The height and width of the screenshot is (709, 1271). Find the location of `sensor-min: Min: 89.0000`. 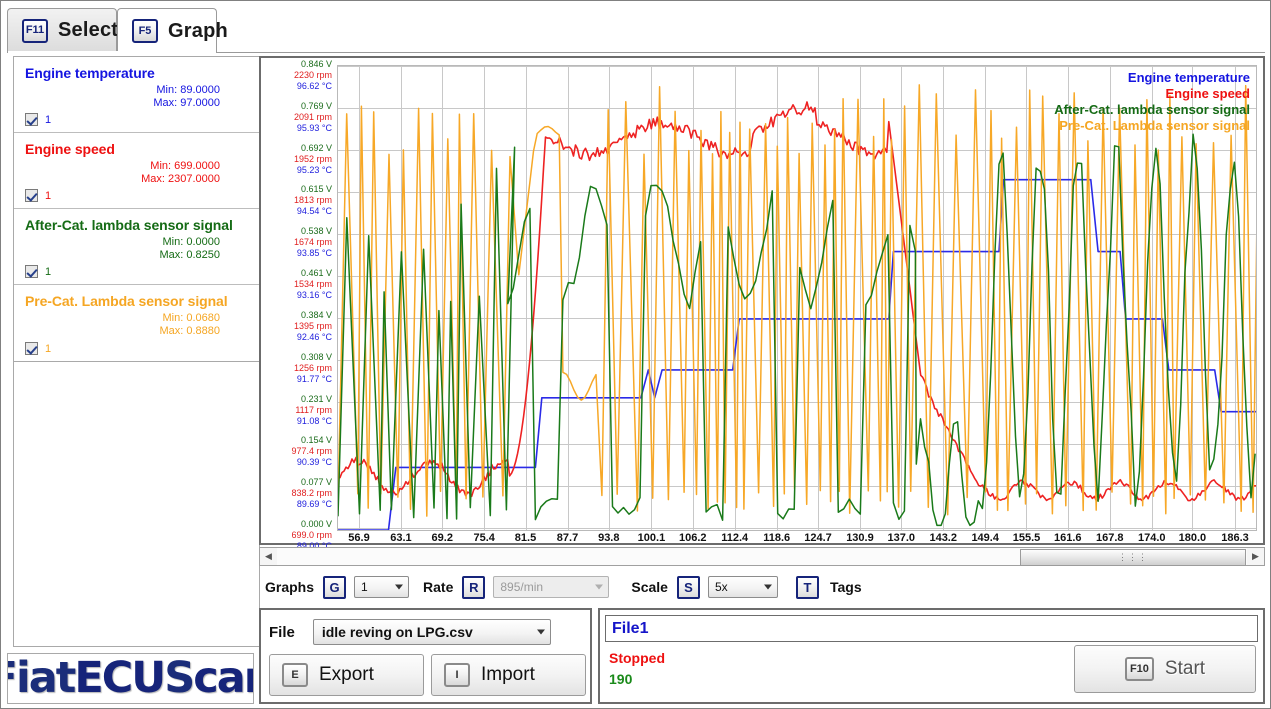

sensor-min: Min: 89.0000 is located at coordinates (188, 90).